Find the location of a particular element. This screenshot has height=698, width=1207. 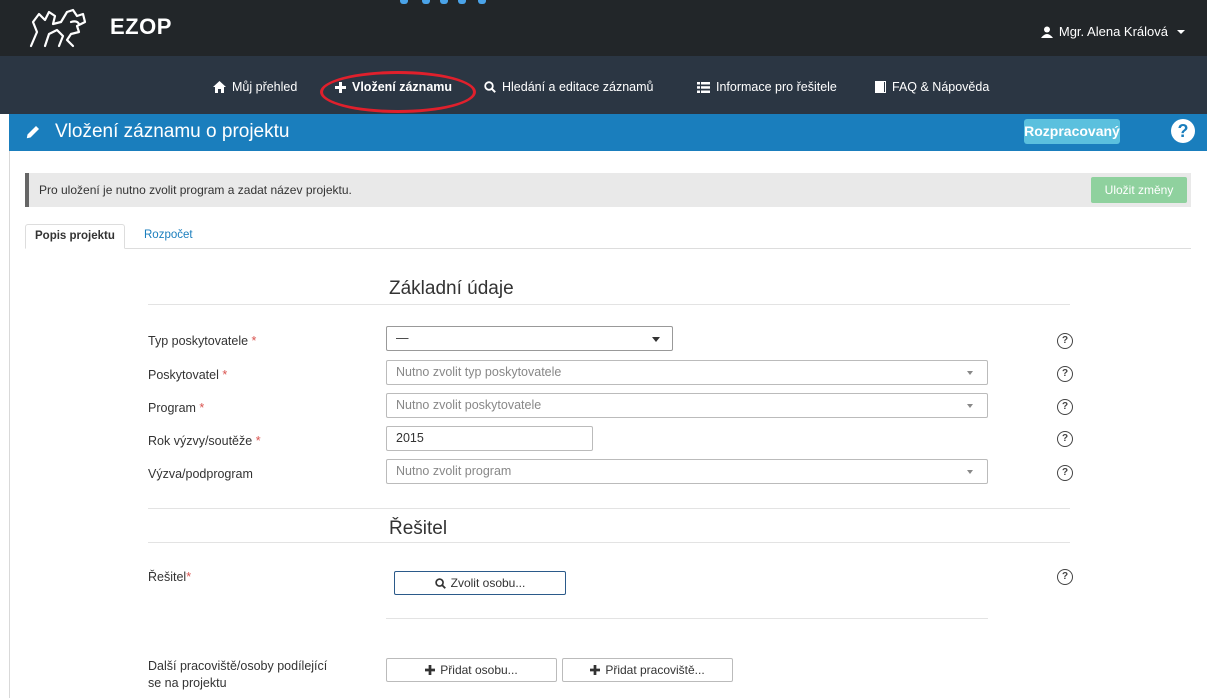

nav-item-solver-info: Informace pro řešitele is located at coordinates (767, 87).